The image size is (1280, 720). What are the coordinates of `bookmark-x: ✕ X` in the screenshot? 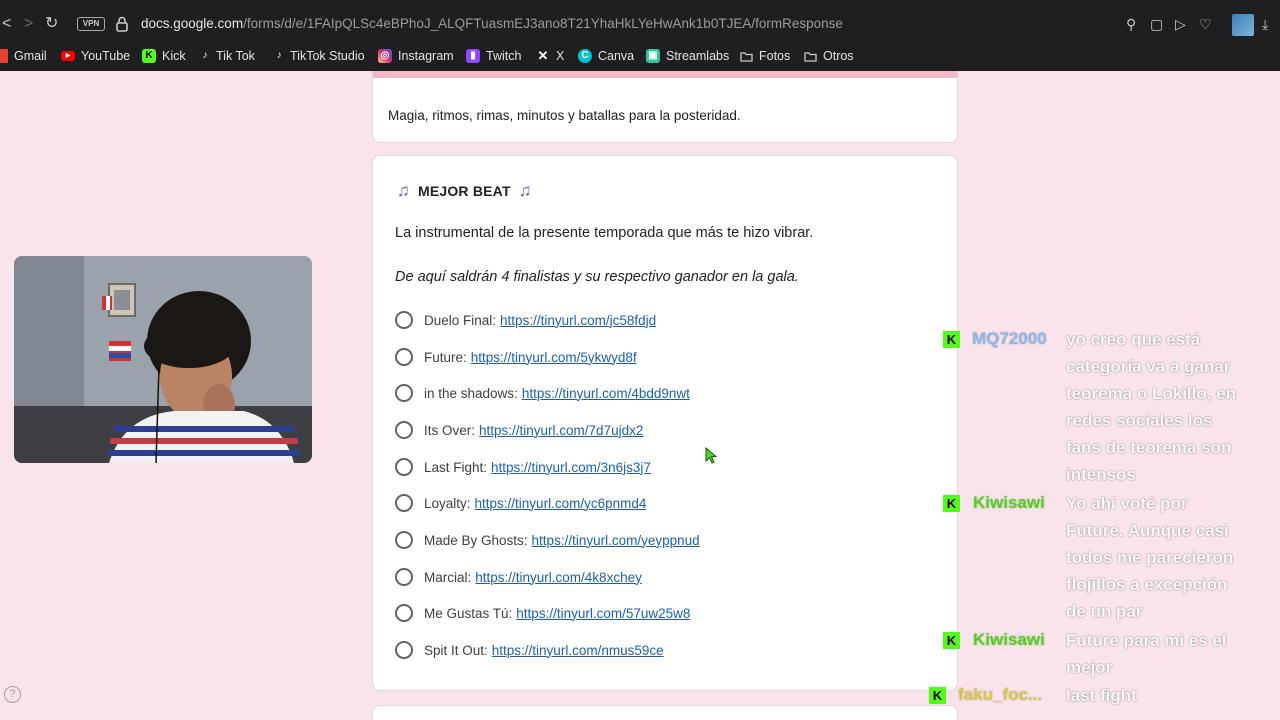 It's located at (550, 56).